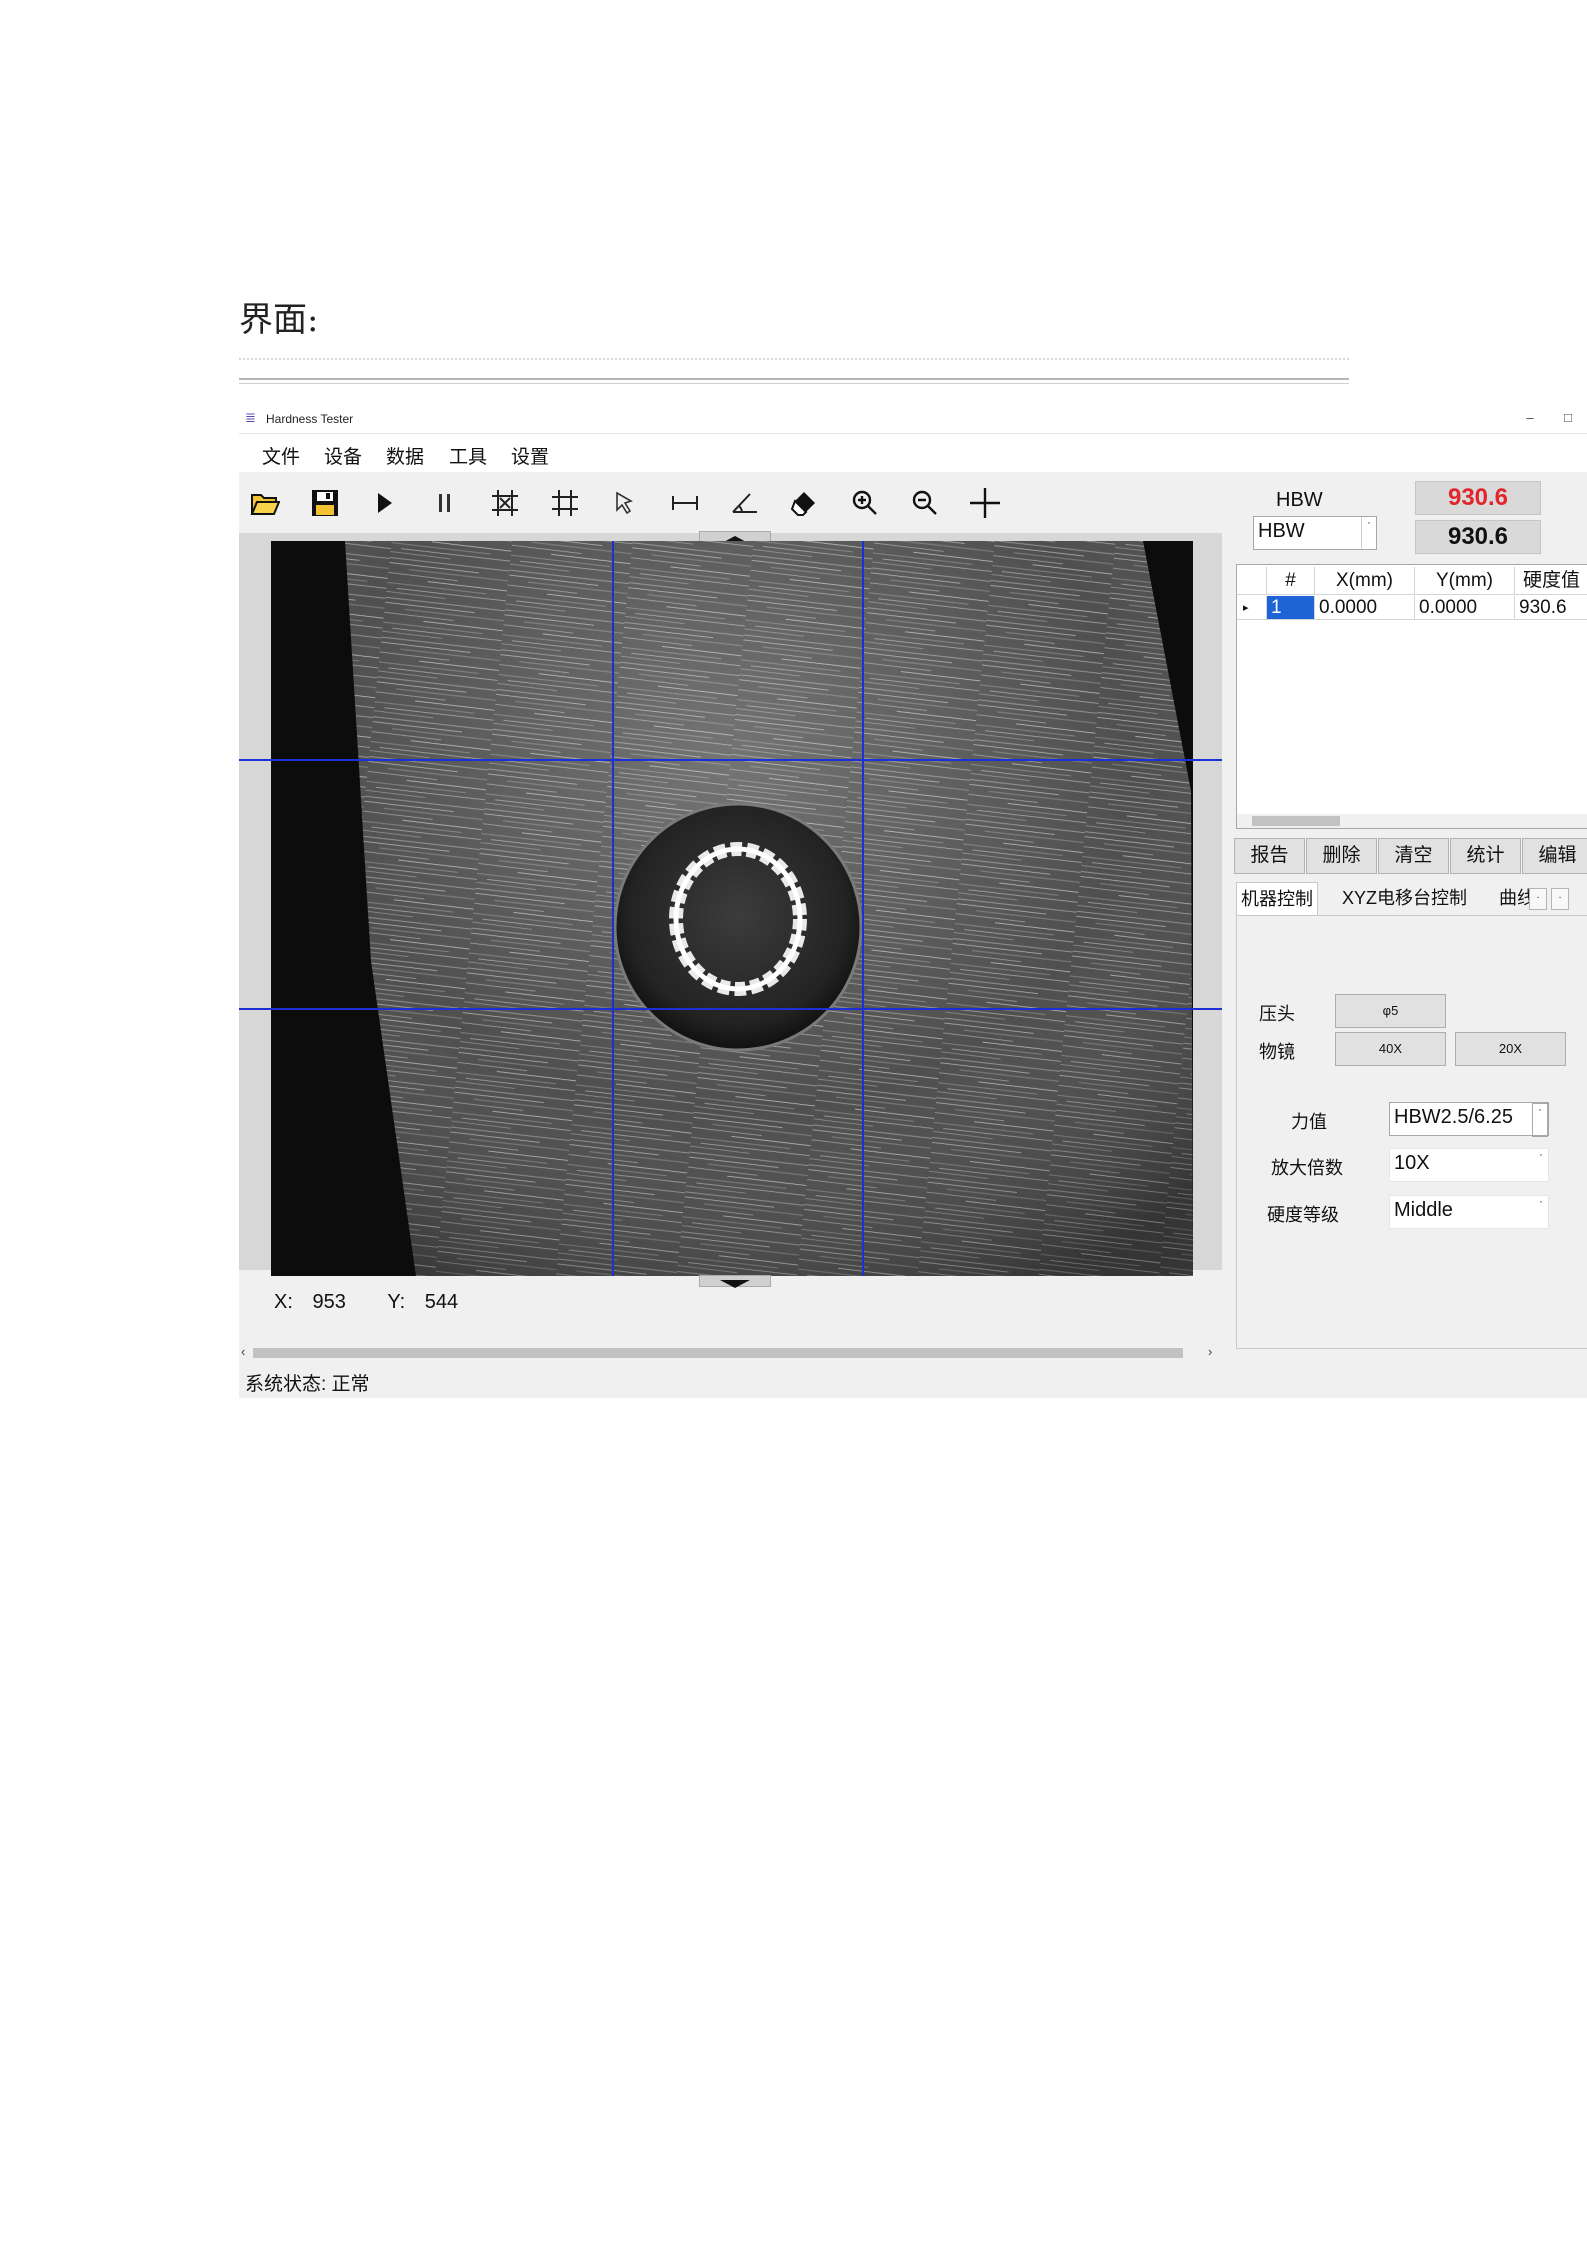 The width and height of the screenshot is (1587, 2245). Describe the element at coordinates (794, 381) in the screenshot. I see `double-divider` at that location.